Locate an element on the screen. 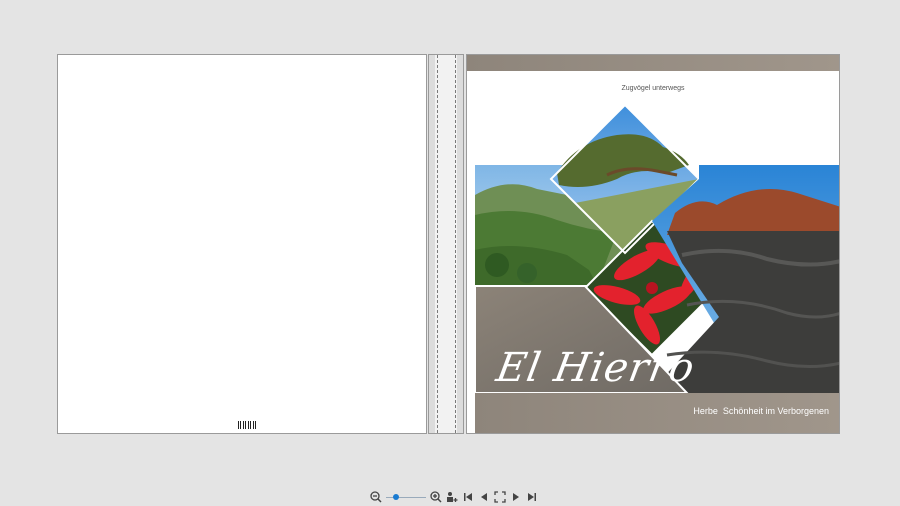 Image resolution: width=900 pixels, height=506 pixels. spine-fold-line-right is located at coordinates (455, 244).